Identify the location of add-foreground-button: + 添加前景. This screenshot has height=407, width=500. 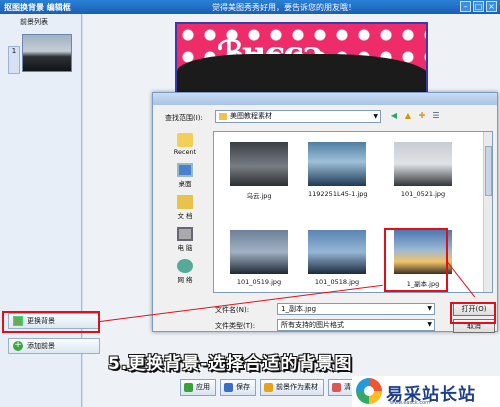
(54, 346).